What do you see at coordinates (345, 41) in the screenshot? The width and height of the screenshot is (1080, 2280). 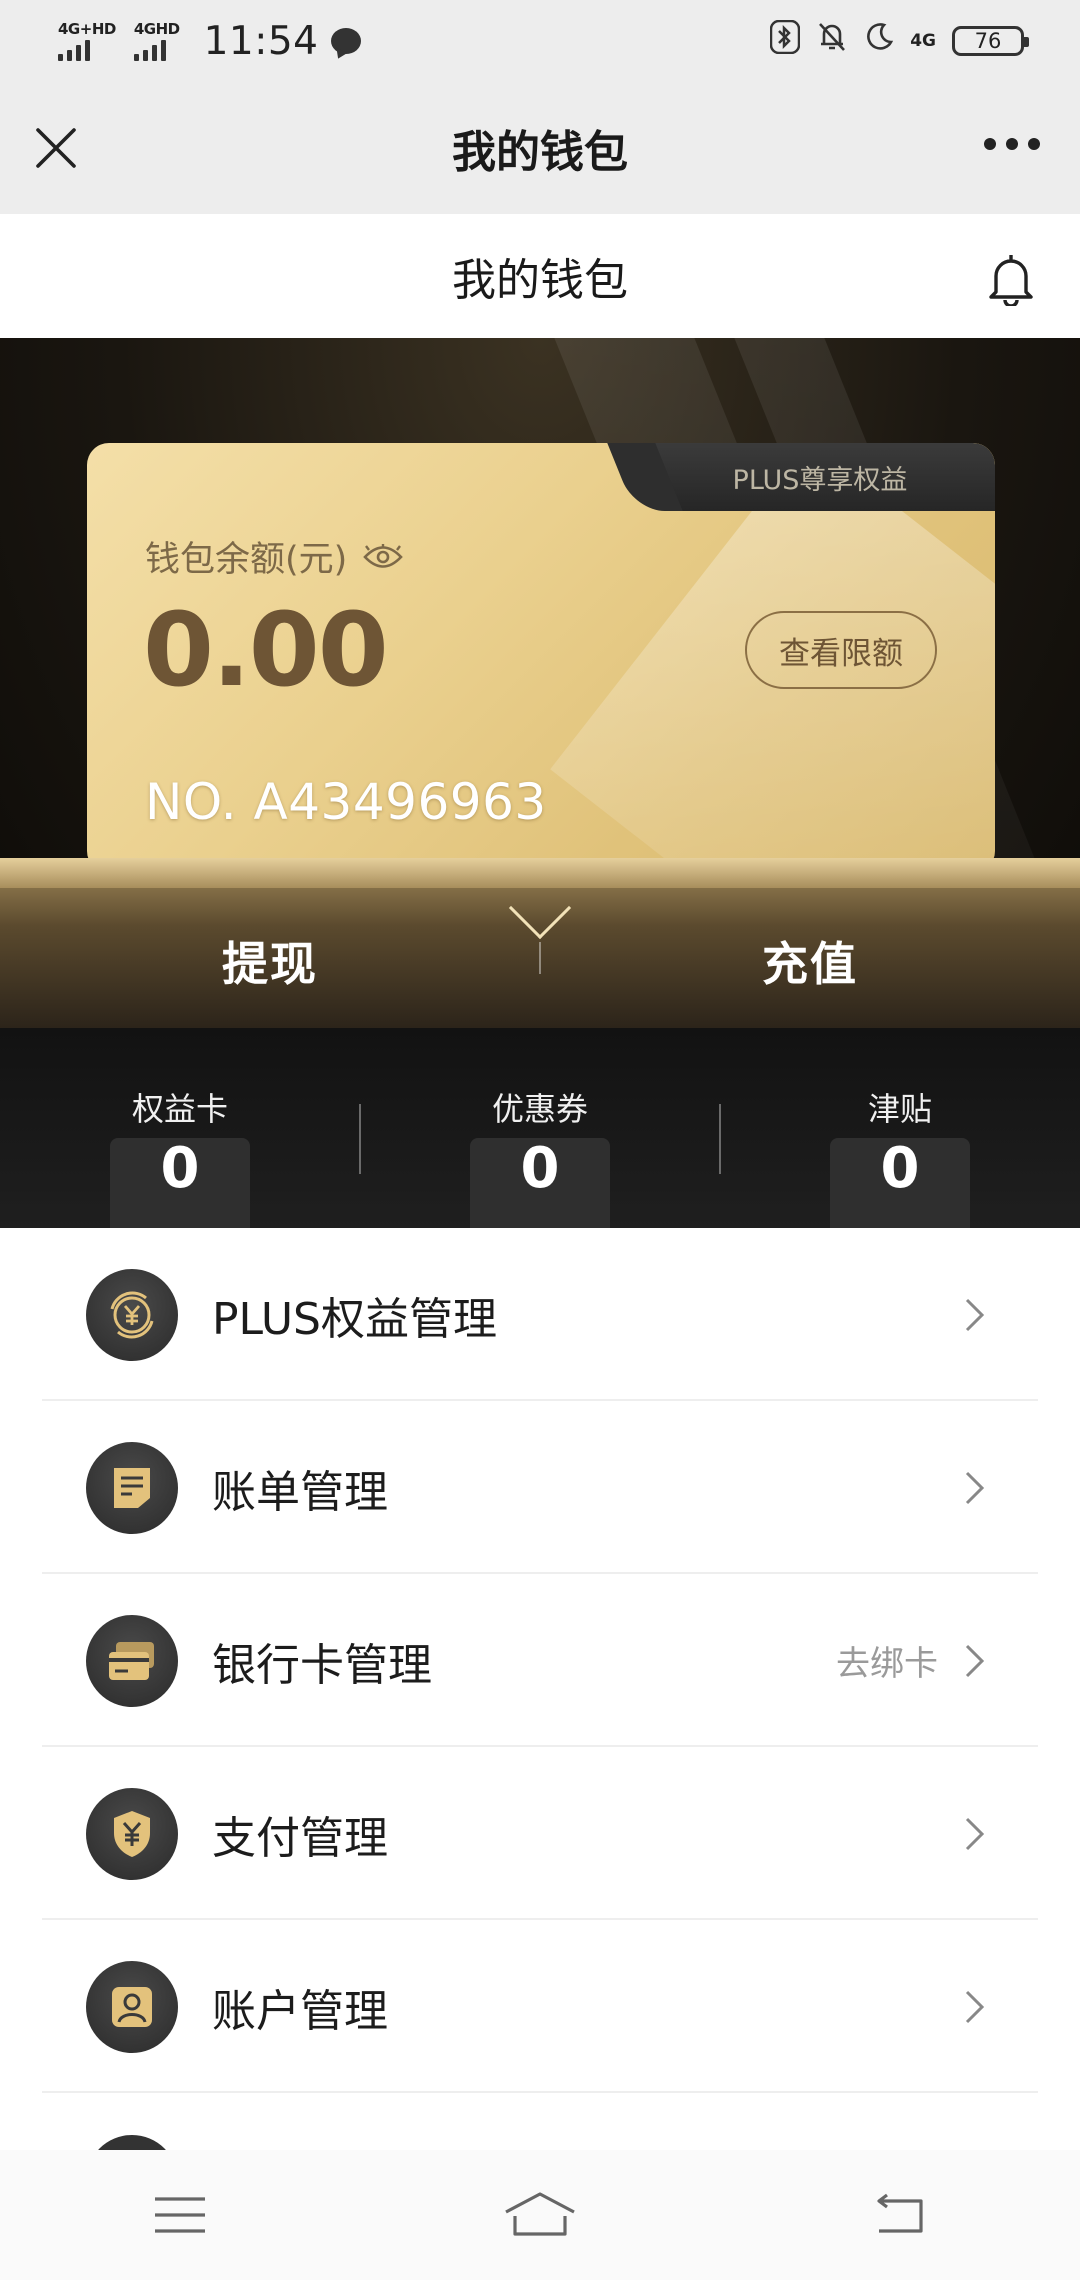 I see `chat-notification-icon` at bounding box center [345, 41].